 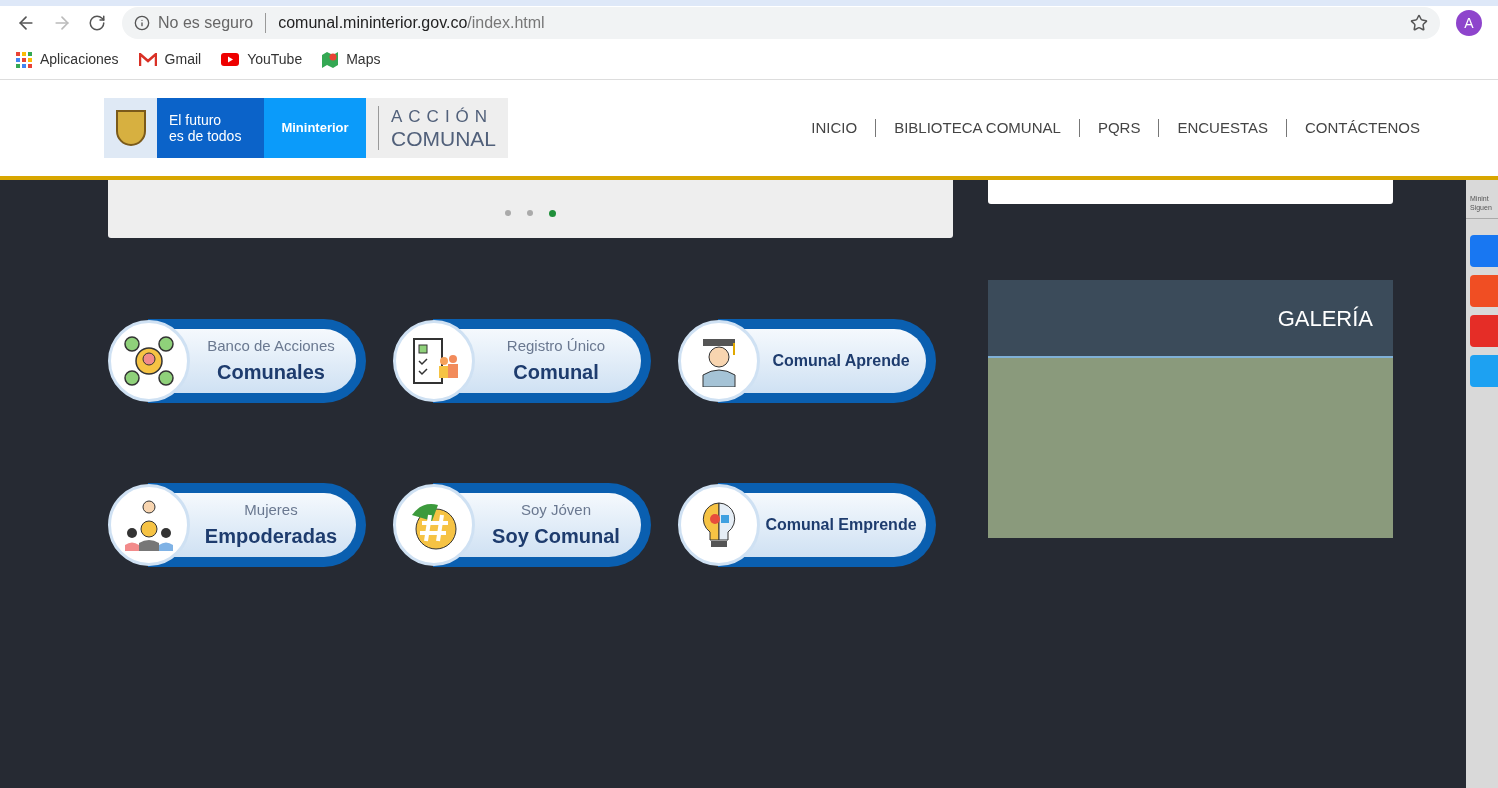 What do you see at coordinates (834, 128) in the screenshot?
I see `nav-link: INICIO` at bounding box center [834, 128].